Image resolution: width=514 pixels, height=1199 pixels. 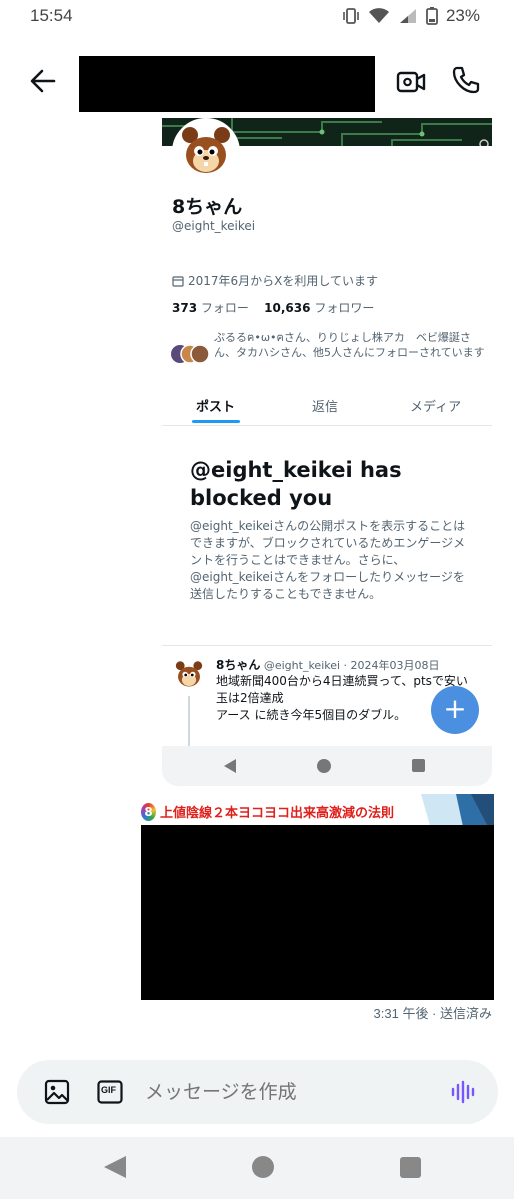 I want to click on status-icons: 23%, so click(x=411, y=16).